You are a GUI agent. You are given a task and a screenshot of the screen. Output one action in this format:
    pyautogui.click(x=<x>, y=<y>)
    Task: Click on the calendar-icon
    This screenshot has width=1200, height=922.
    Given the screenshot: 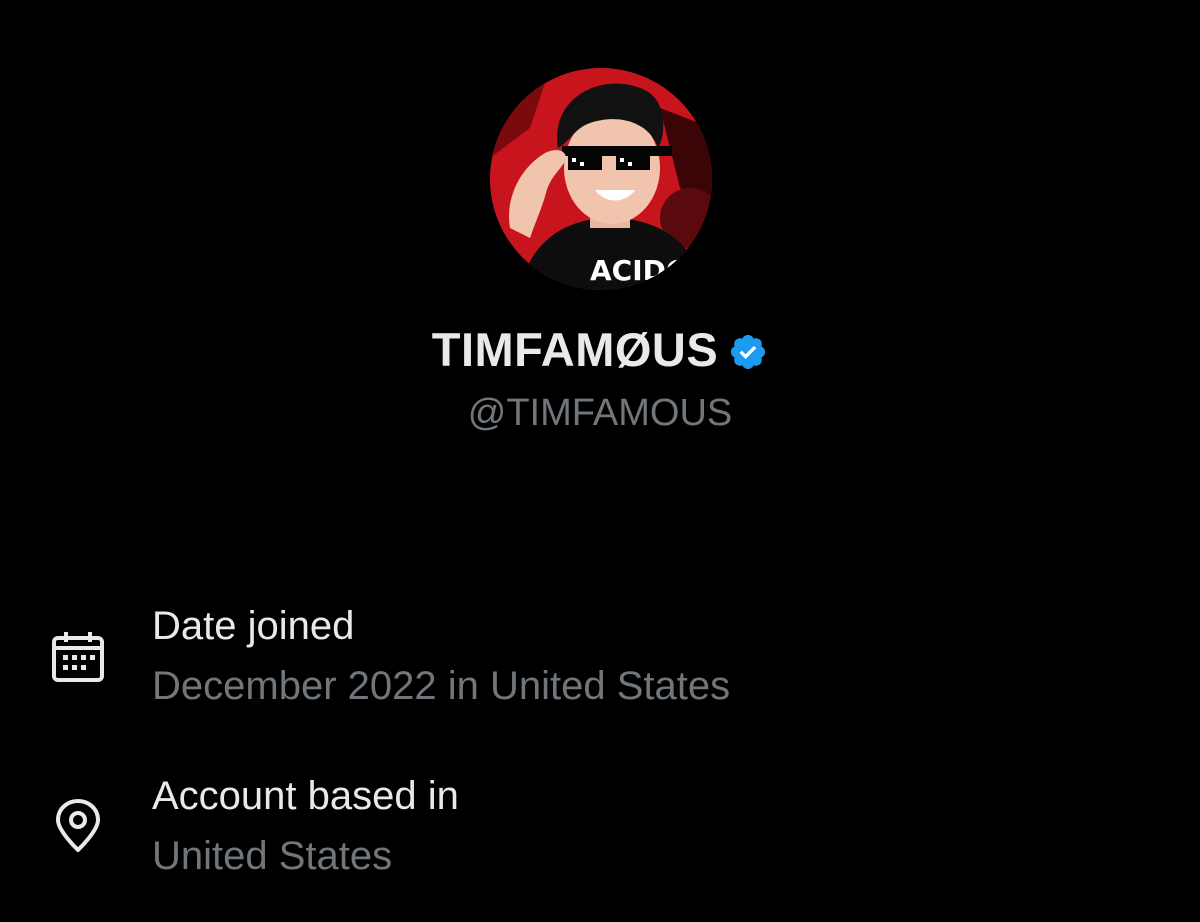 What is the action you would take?
    pyautogui.click(x=78, y=658)
    